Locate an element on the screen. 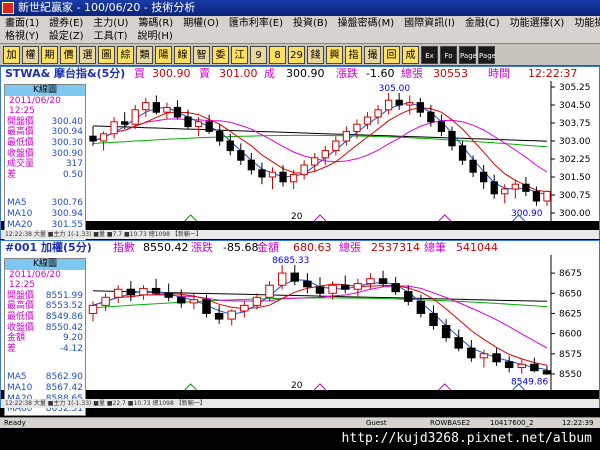 This screenshot has width=600, height=450. menu-item-r2-1: 設定(Z) is located at coordinates (66, 36).